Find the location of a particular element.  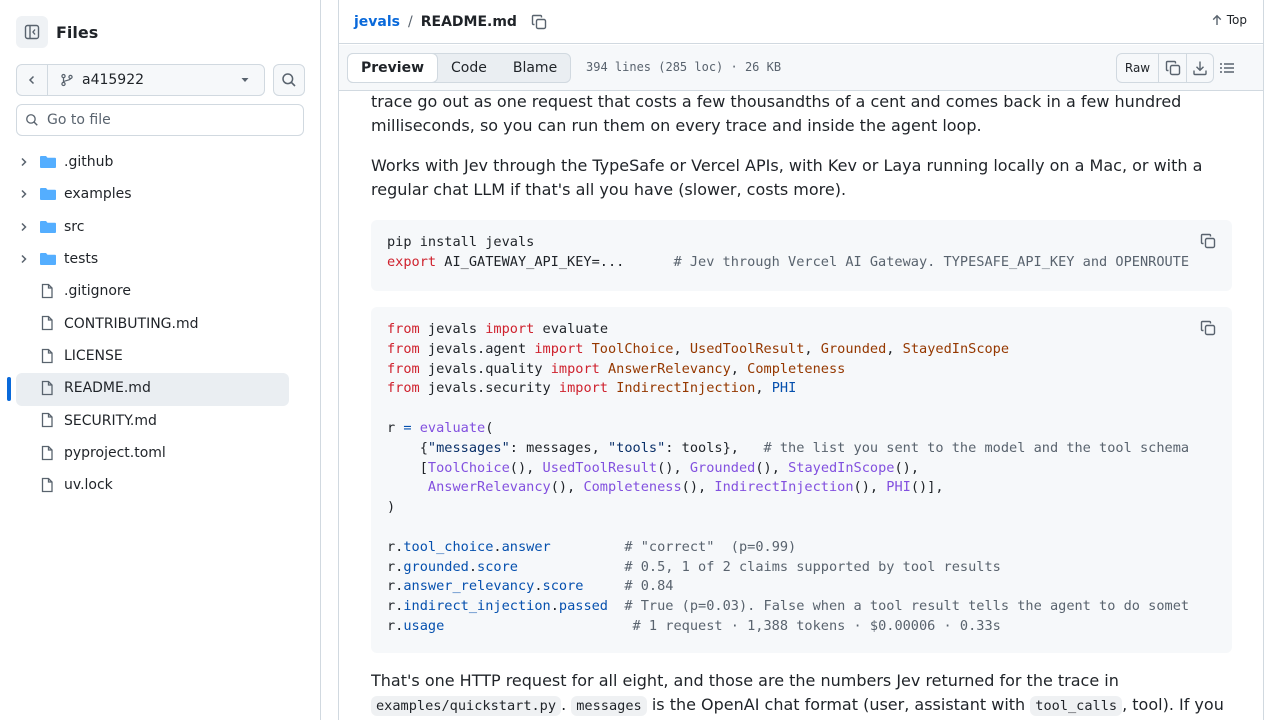

tree-item-contributing: CONTRIBUTING.md is located at coordinates (160, 323).